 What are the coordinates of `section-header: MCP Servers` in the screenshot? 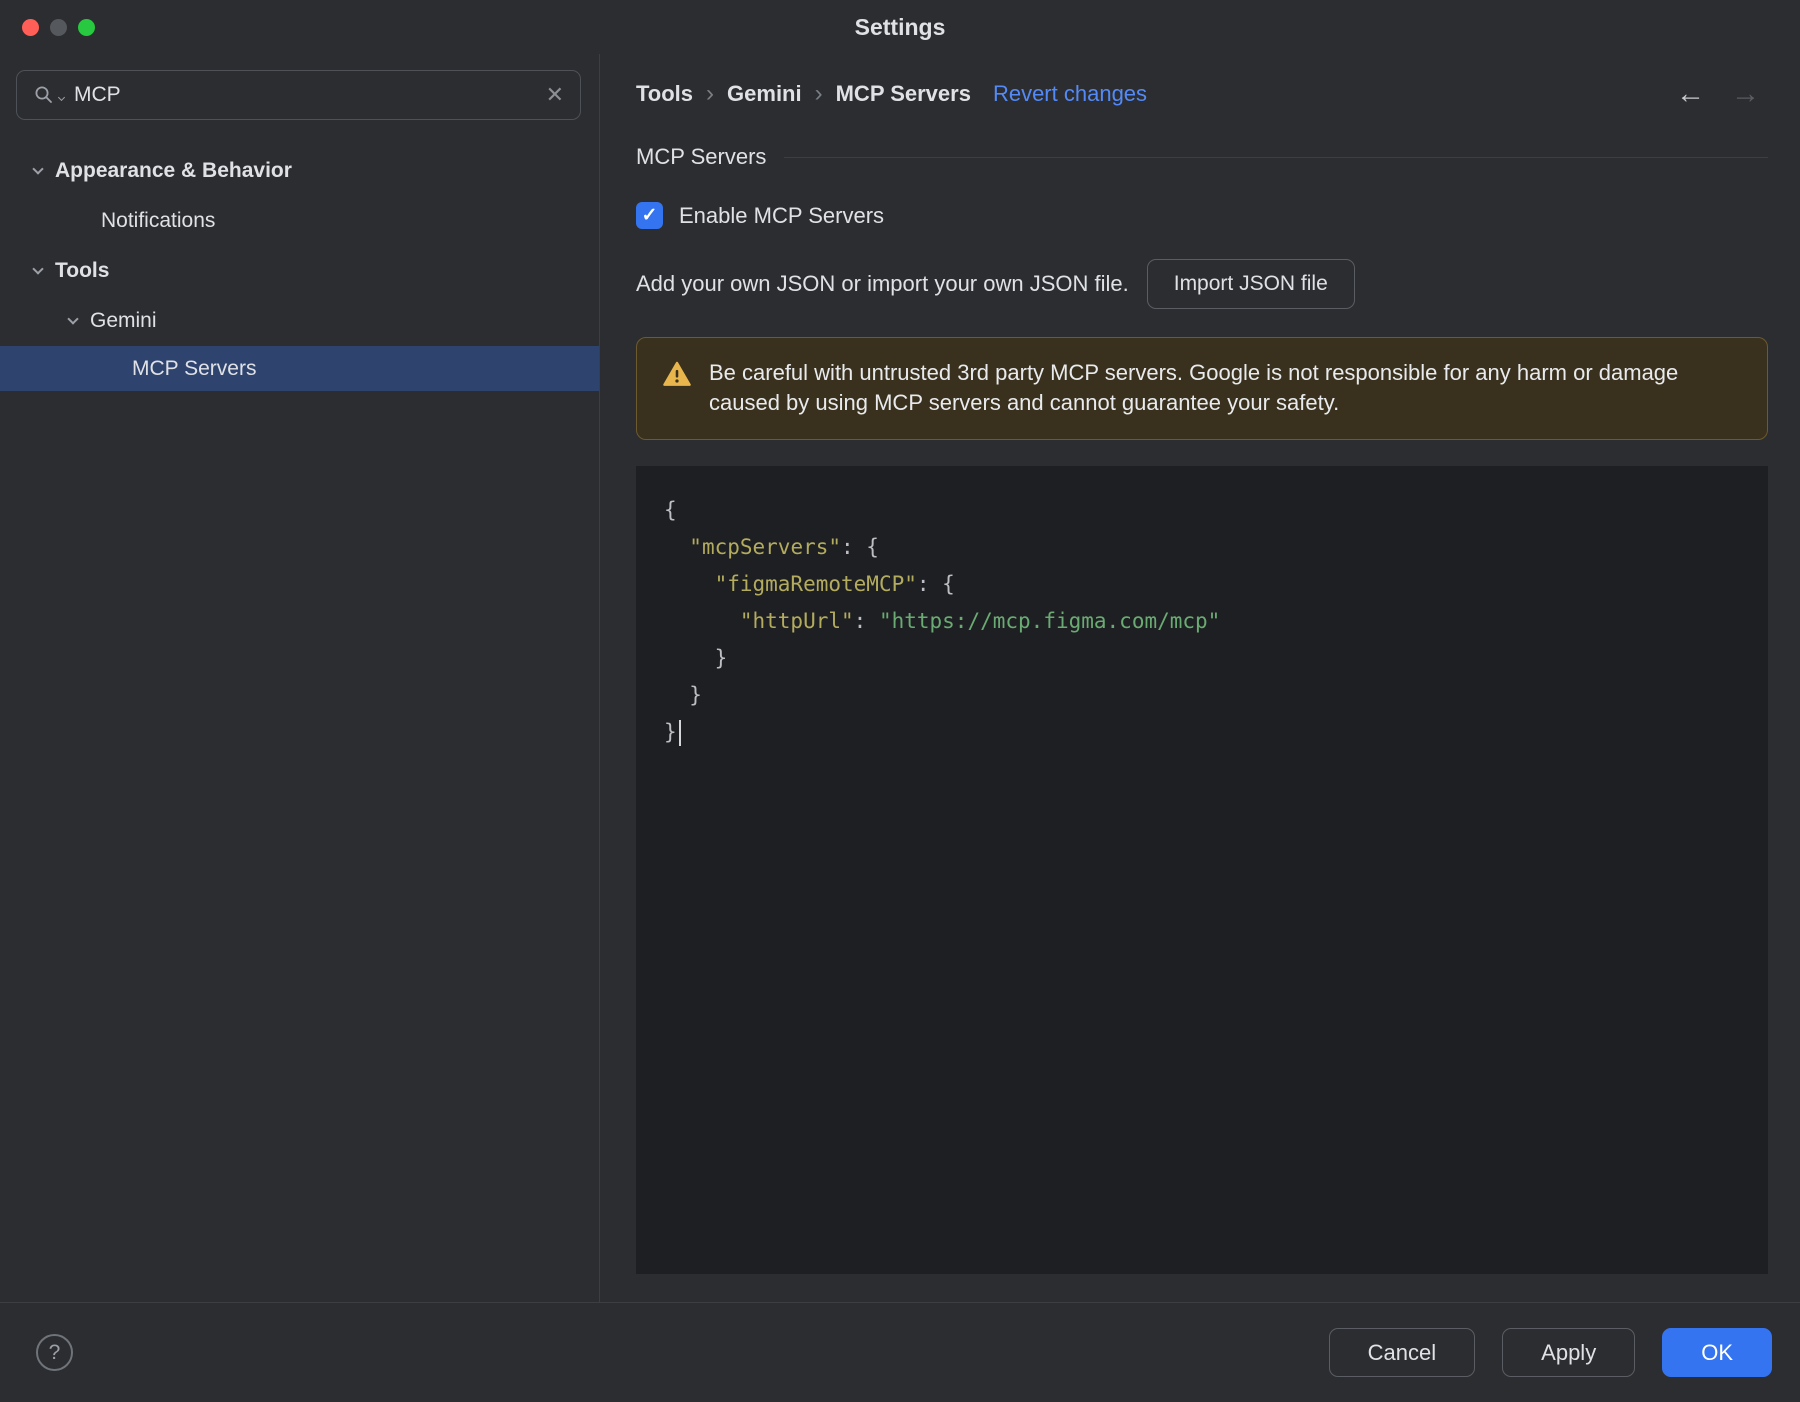 It's located at (1202, 157).